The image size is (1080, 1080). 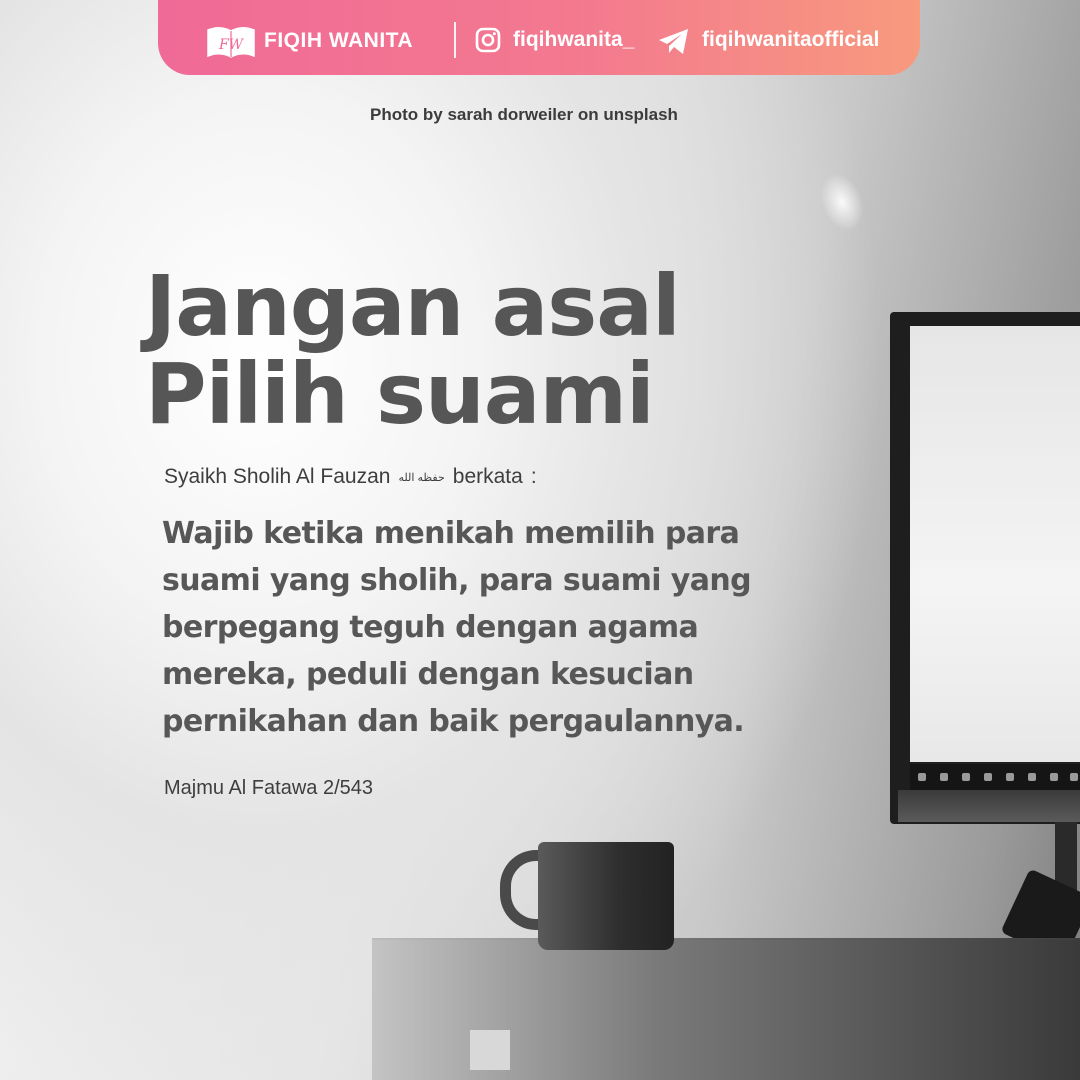 I want to click on brand-name: FIQIH WANITA, so click(x=339, y=40).